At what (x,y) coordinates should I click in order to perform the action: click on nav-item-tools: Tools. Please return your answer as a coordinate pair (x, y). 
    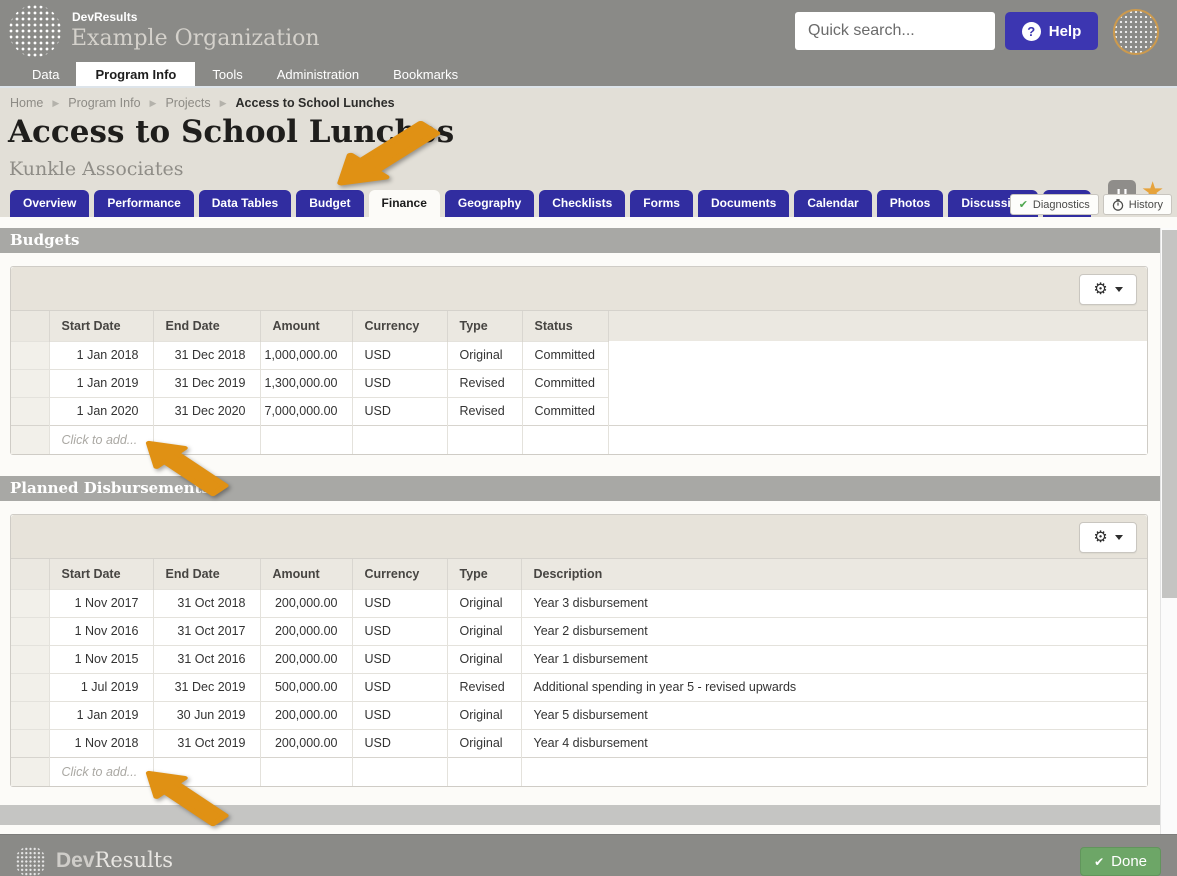
    Looking at the image, I should click on (227, 74).